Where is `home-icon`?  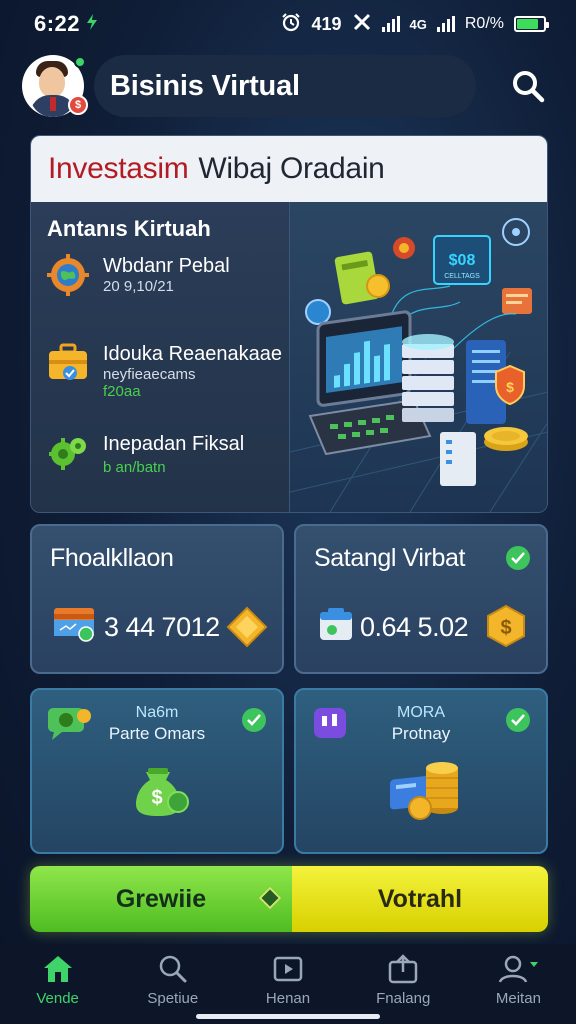
home-icon is located at coordinates (57, 969).